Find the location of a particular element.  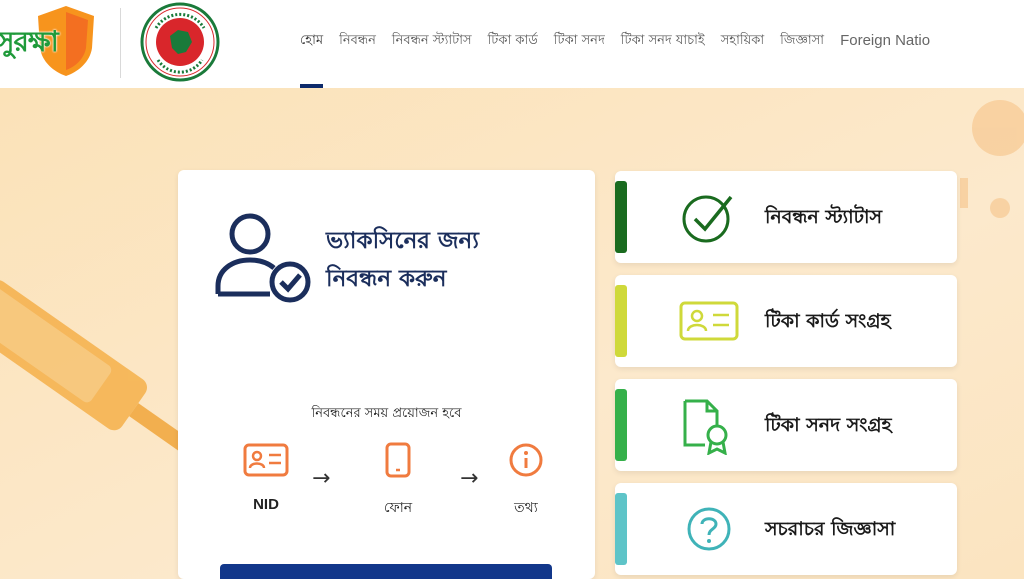

action-label: নিবন্ধন স্ট্যাটাস is located at coordinates (824, 217).